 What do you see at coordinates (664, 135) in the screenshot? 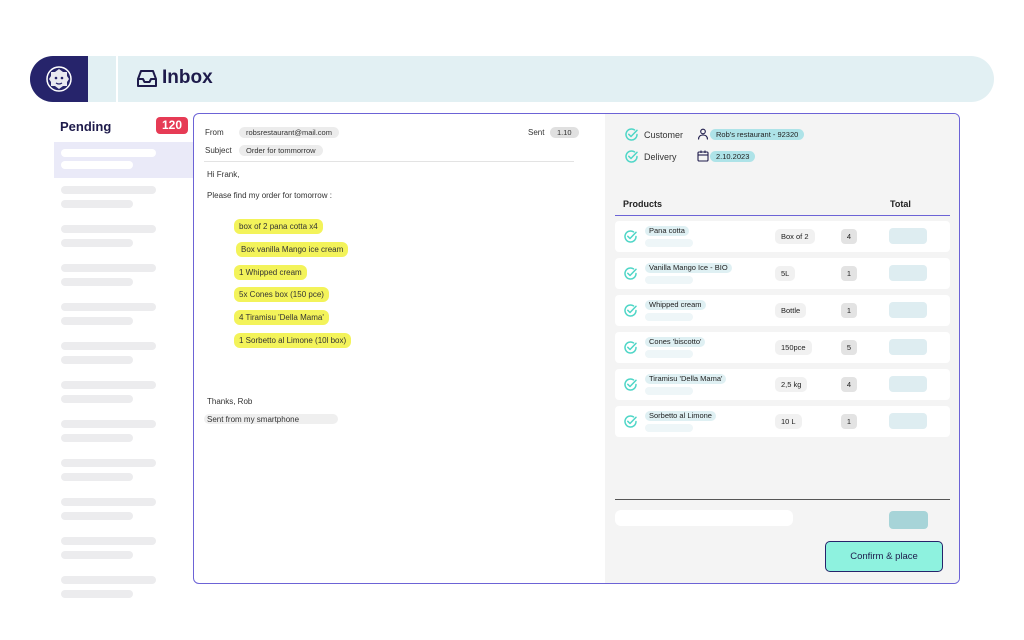
I see `customer-label: Customer` at bounding box center [664, 135].